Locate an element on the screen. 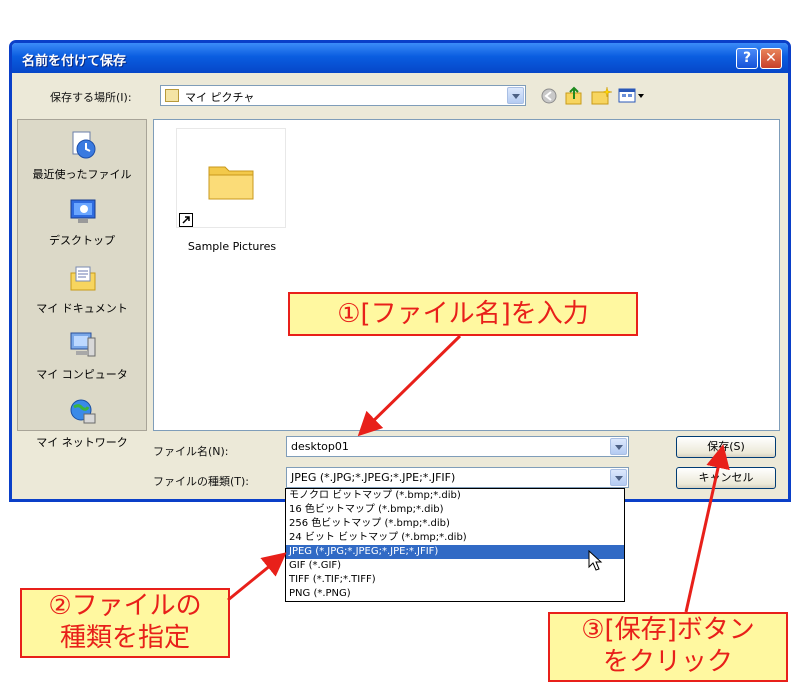  arrow-step2 is located at coordinates (257, 577).